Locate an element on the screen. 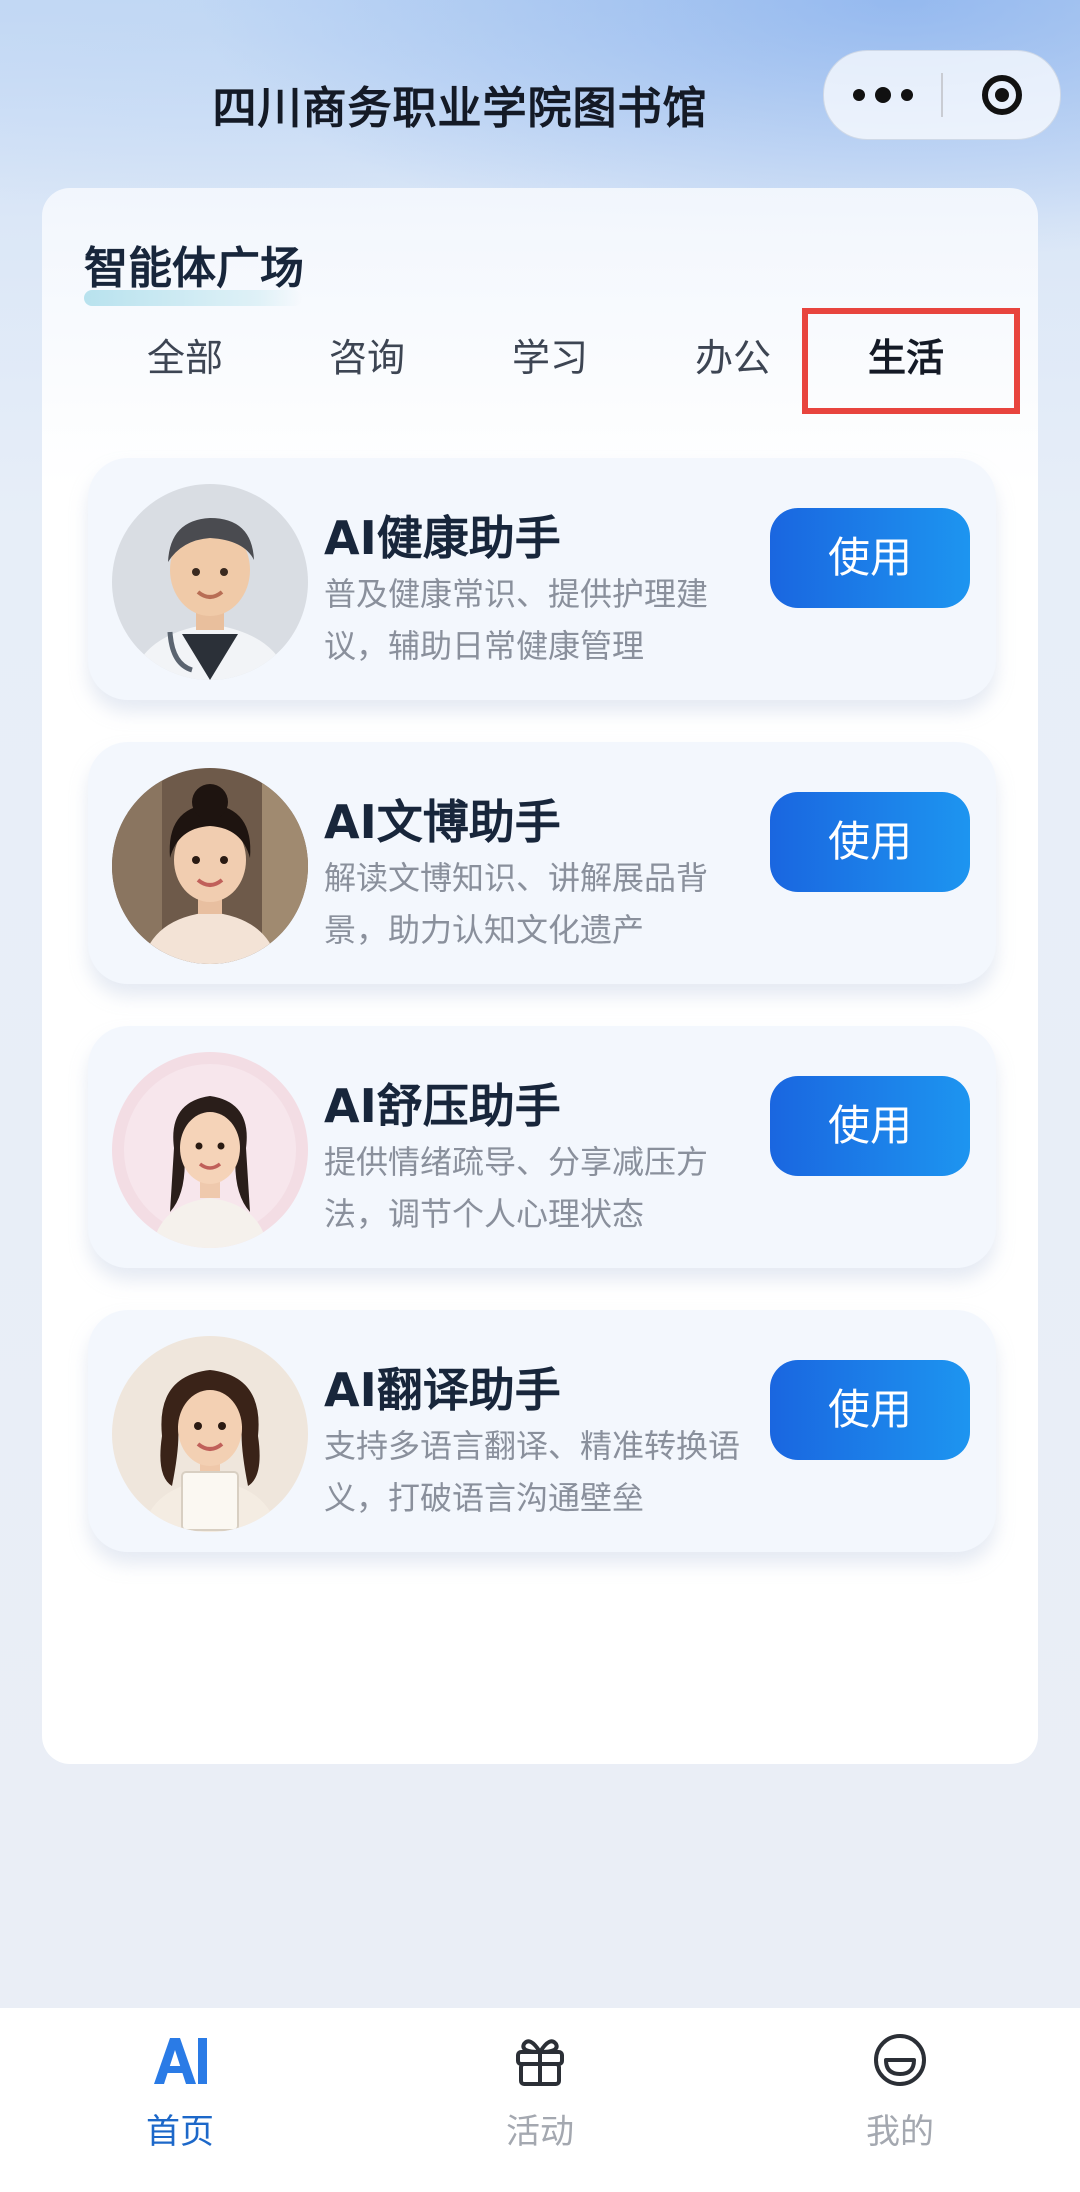 The image size is (1080, 2192). nav-home: 首页 is located at coordinates (180, 2100).